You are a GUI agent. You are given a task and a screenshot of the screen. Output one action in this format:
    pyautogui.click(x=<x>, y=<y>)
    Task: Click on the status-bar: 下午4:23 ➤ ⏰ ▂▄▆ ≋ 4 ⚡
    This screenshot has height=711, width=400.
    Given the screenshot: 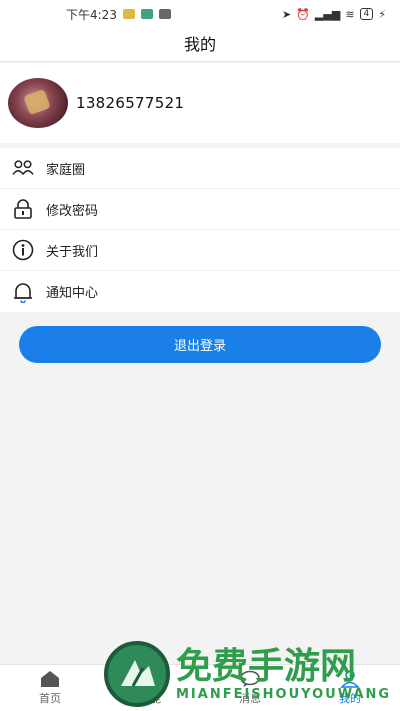 What is the action you would take?
    pyautogui.click(x=200, y=14)
    